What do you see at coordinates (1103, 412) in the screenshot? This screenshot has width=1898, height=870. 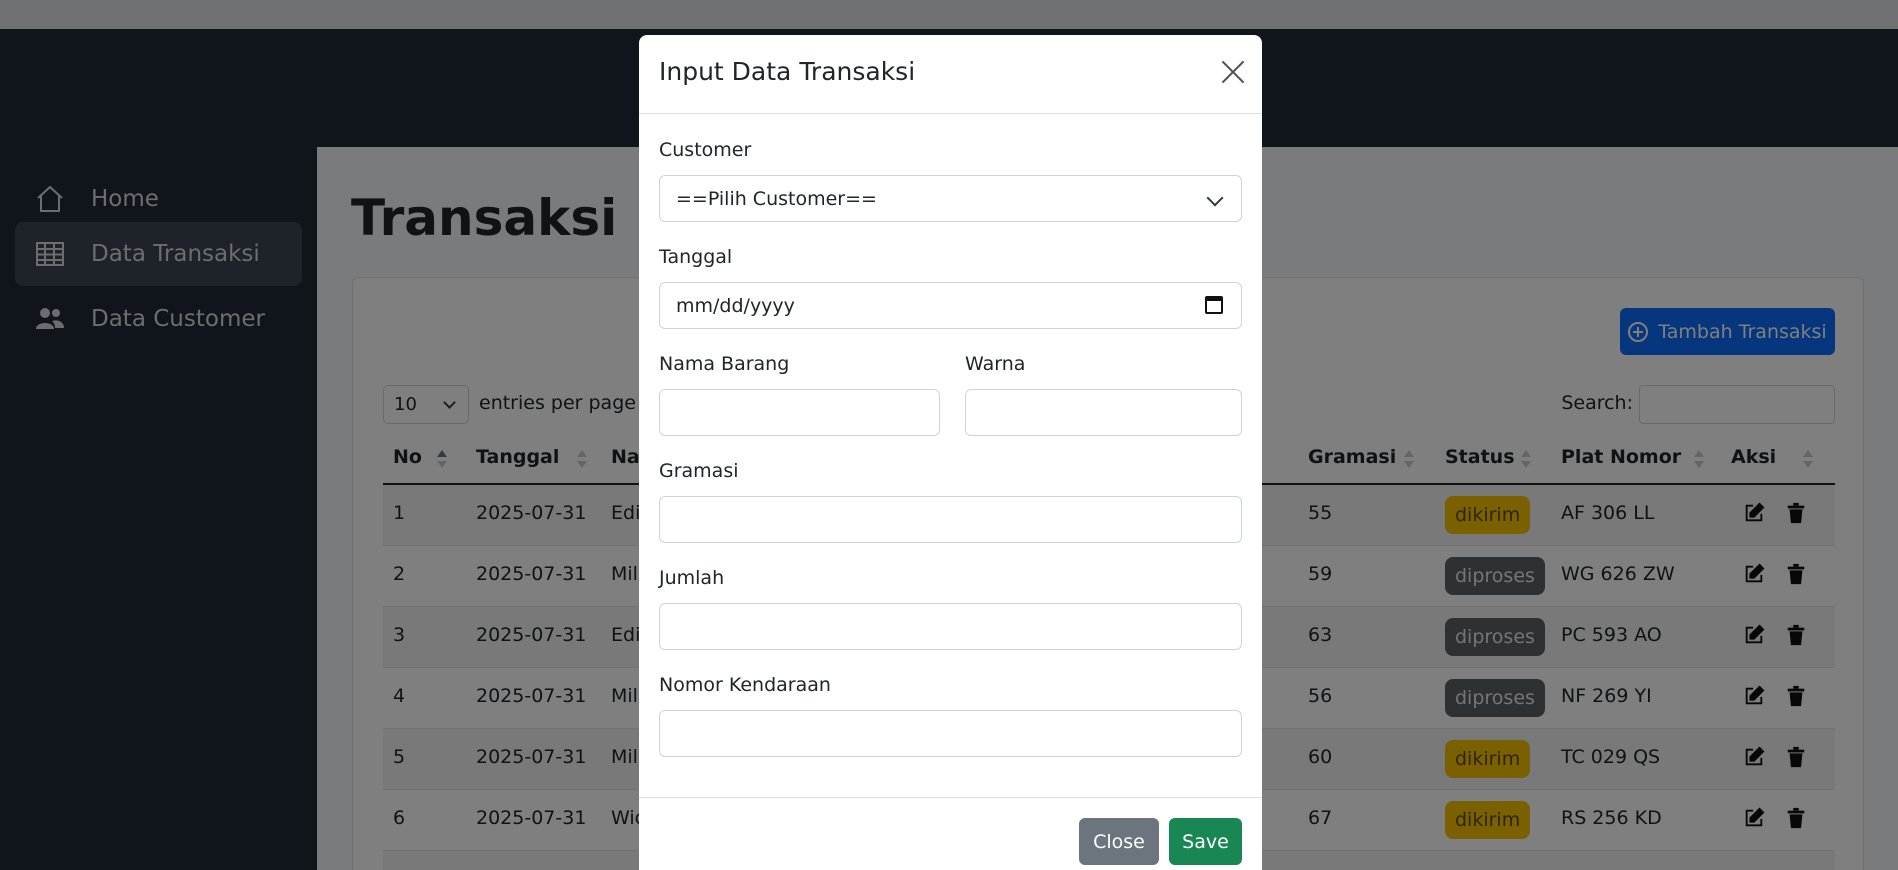 I see `warna-input` at bounding box center [1103, 412].